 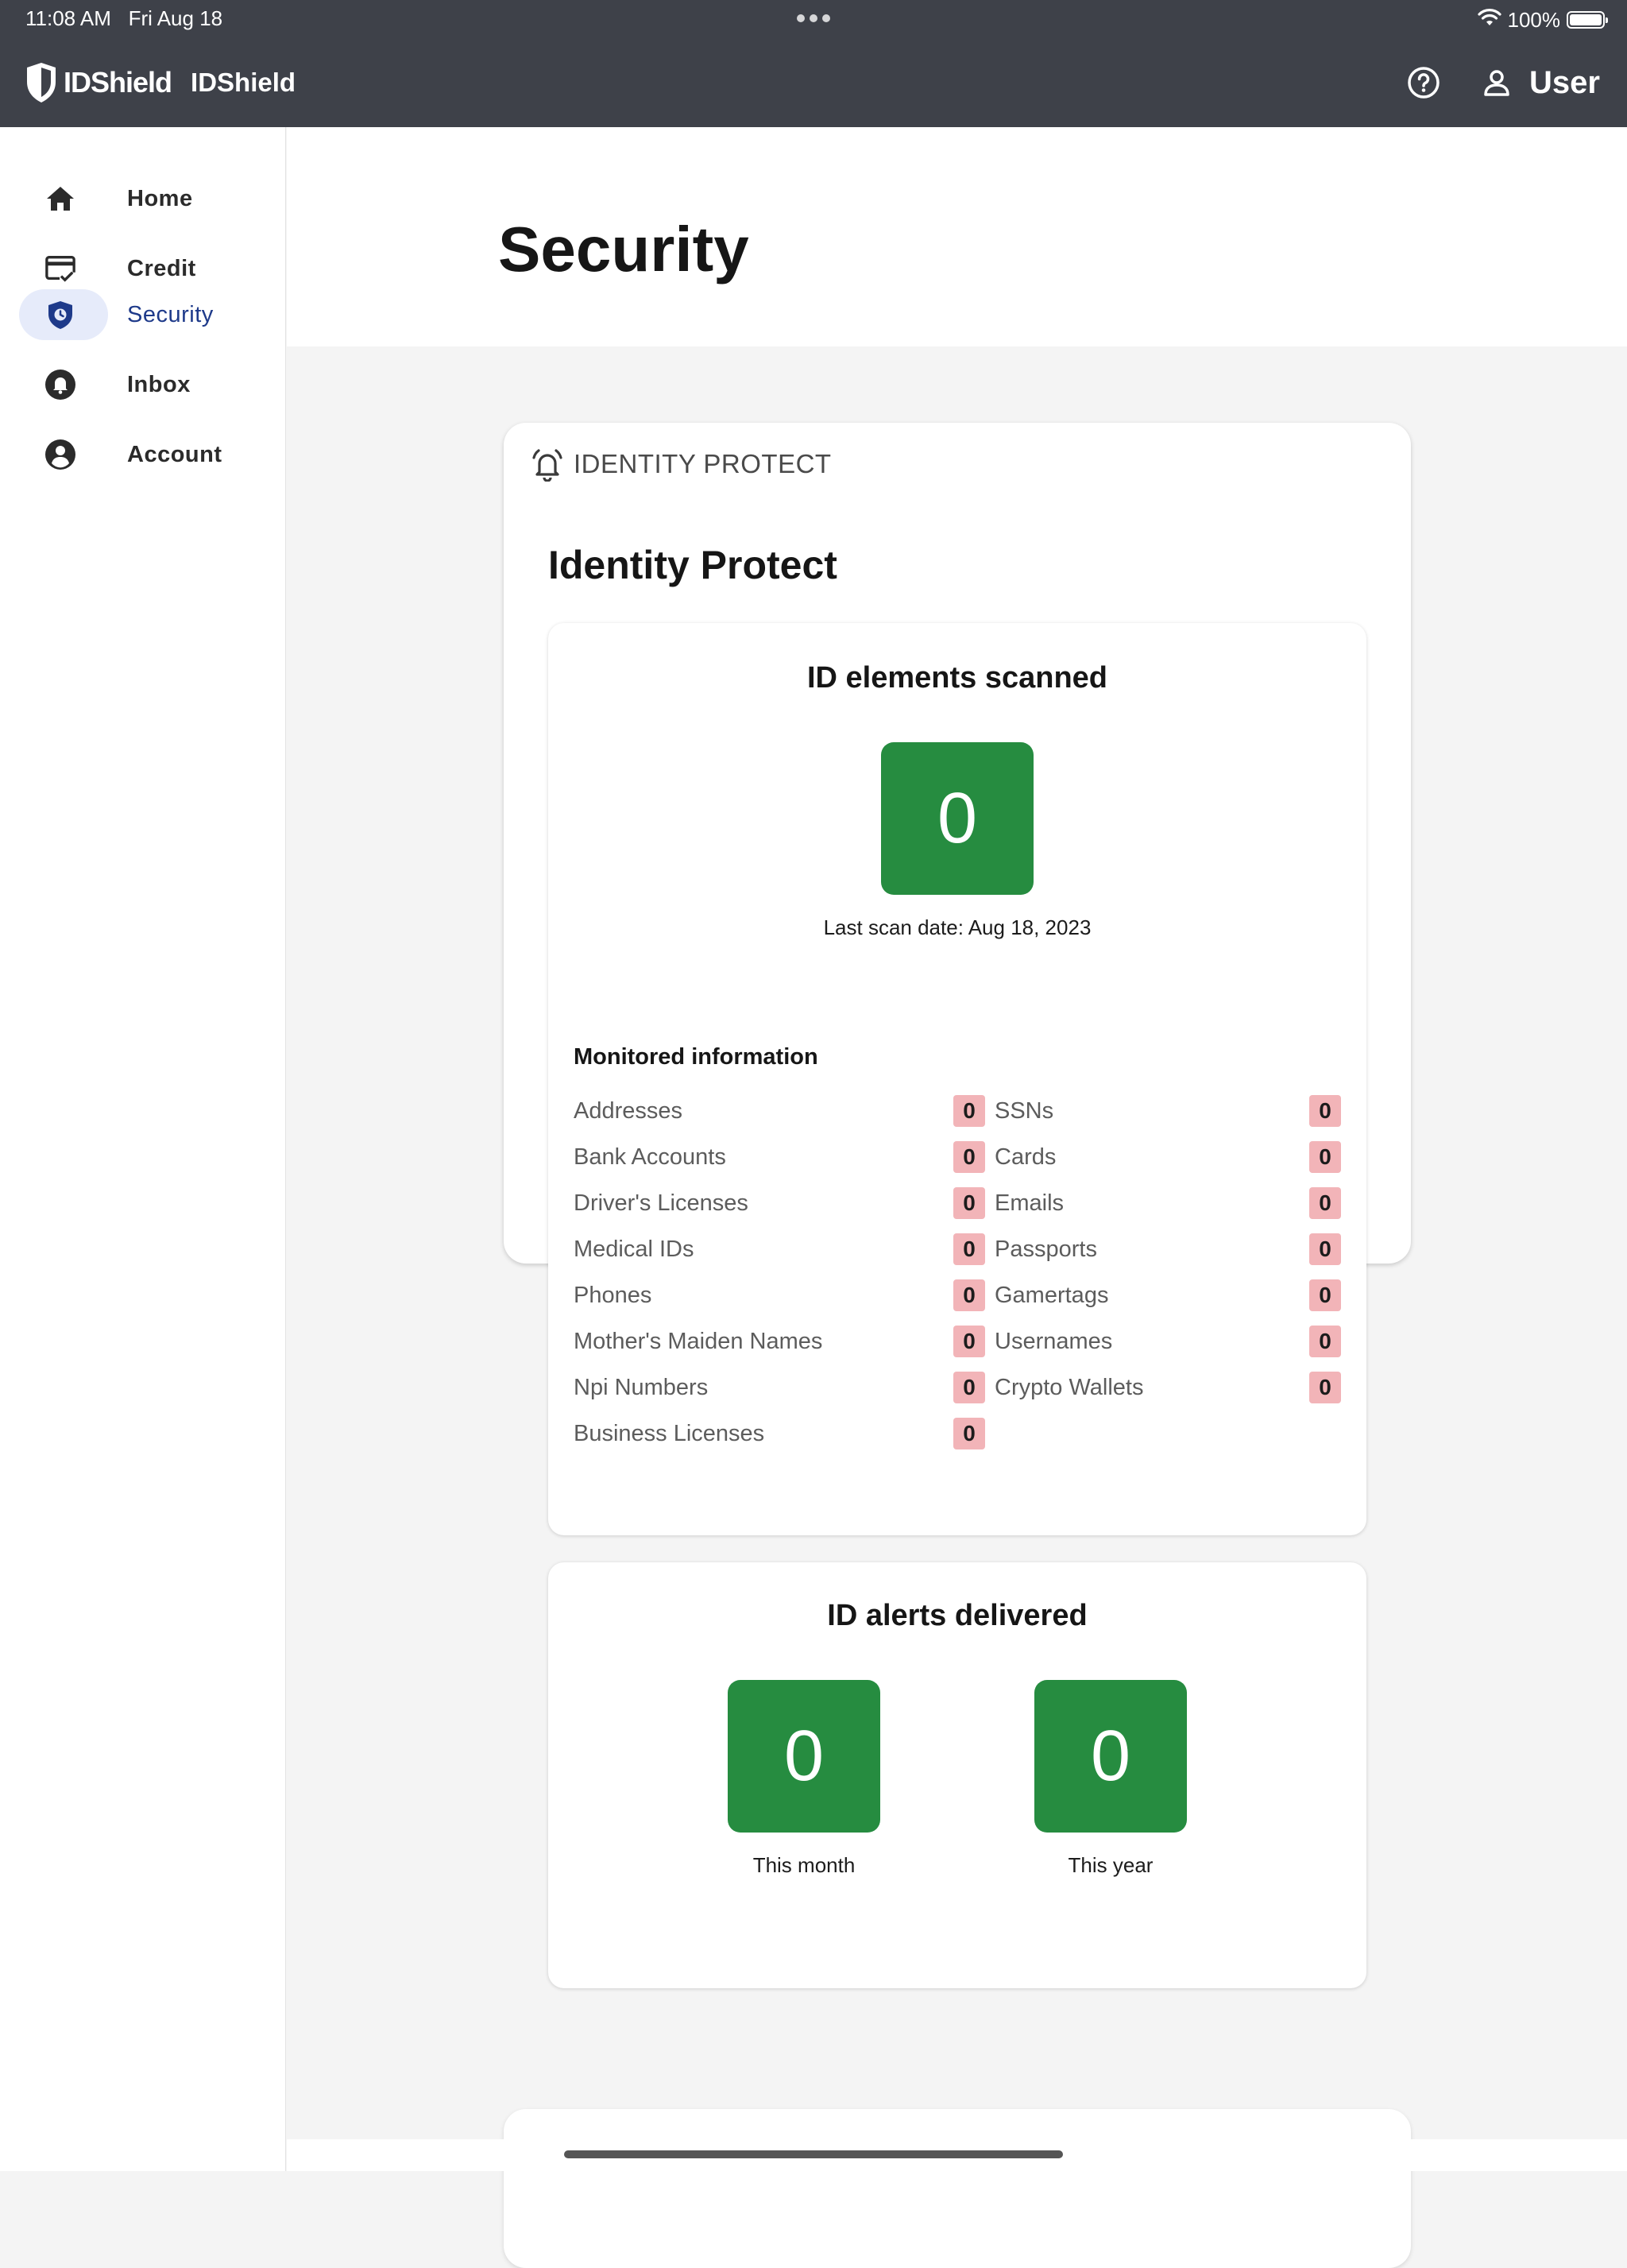 I want to click on section-label-text: IDENTITY PROTECT, so click(x=703, y=463).